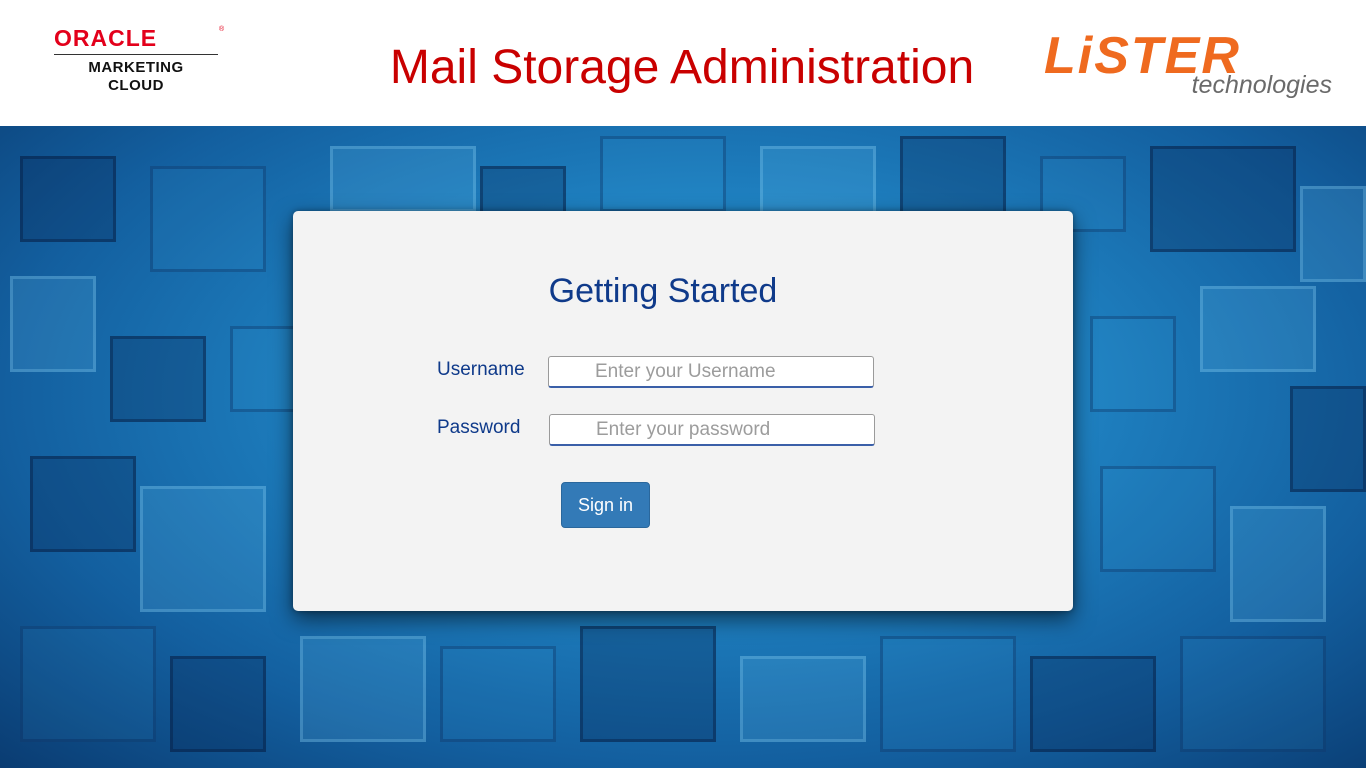  Describe the element at coordinates (682, 67) in the screenshot. I see `page-title-text: Mail Storage Administration` at that location.